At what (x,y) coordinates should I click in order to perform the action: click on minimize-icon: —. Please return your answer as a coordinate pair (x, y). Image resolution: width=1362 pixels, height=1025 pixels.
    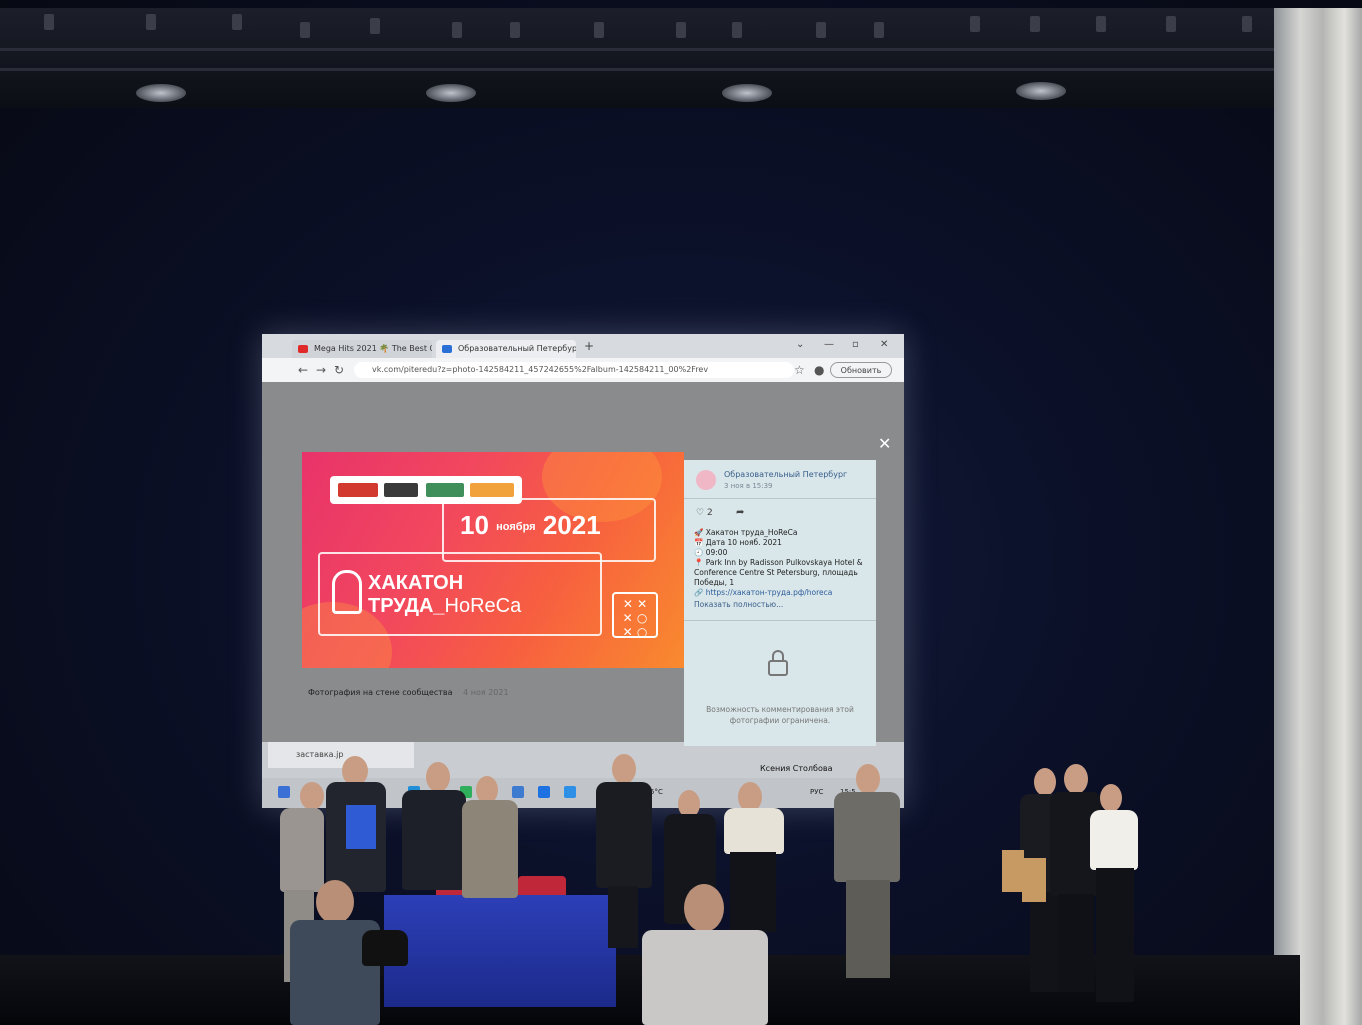
    Looking at the image, I should click on (829, 344).